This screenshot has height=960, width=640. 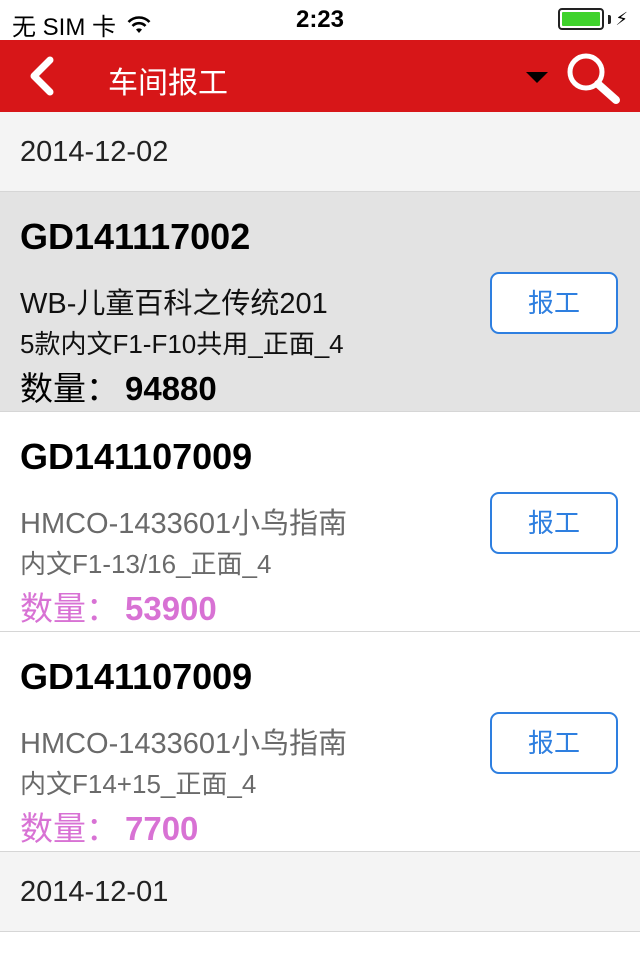 I want to click on battery-icon, so click(x=581, y=19).